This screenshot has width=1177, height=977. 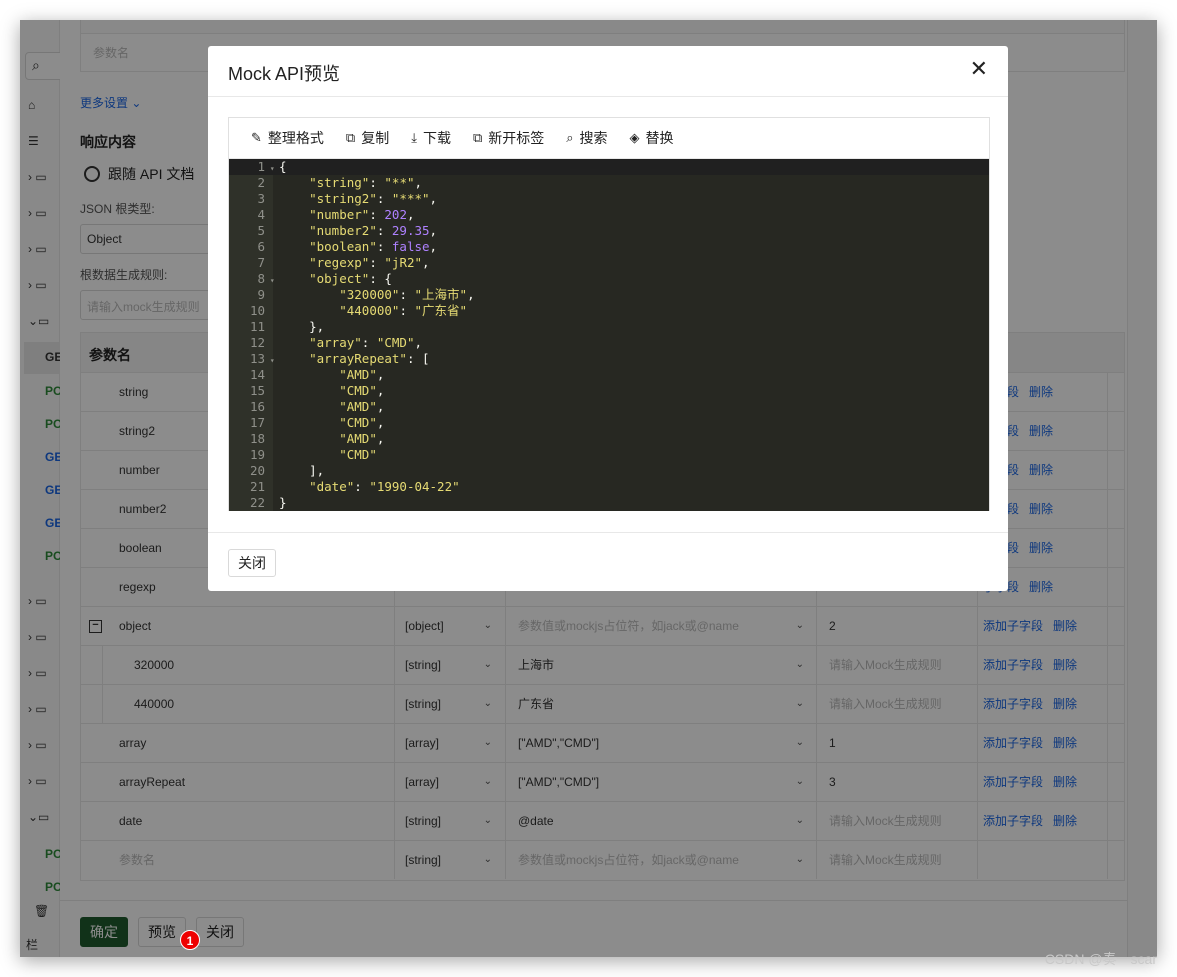 I want to click on code-token: "string", so click(x=339, y=182).